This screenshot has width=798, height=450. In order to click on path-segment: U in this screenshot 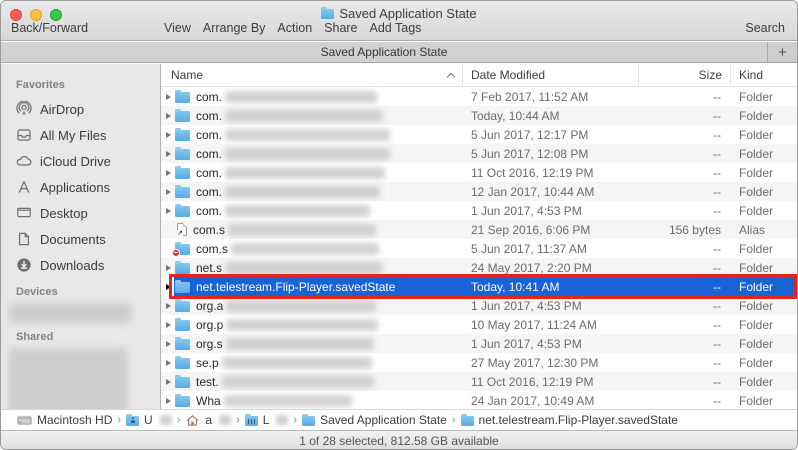, I will do `click(149, 420)`.